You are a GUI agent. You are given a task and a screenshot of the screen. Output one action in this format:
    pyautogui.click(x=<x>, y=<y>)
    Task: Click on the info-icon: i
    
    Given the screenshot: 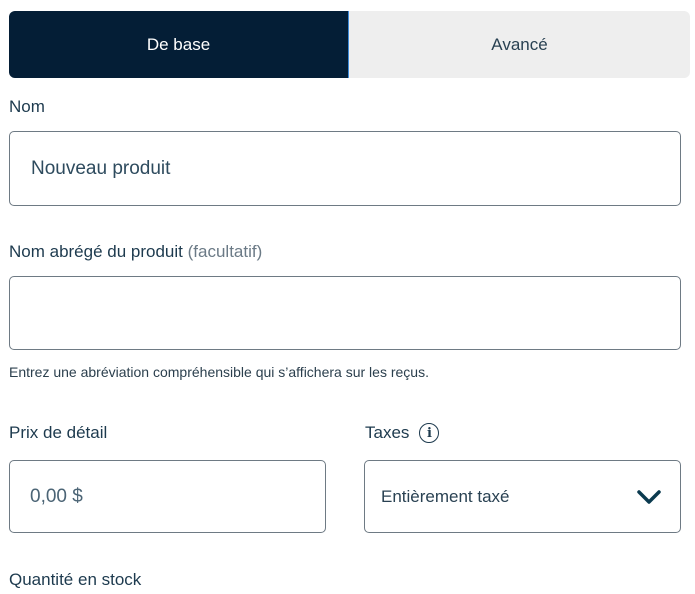 What is the action you would take?
    pyautogui.click(x=429, y=433)
    